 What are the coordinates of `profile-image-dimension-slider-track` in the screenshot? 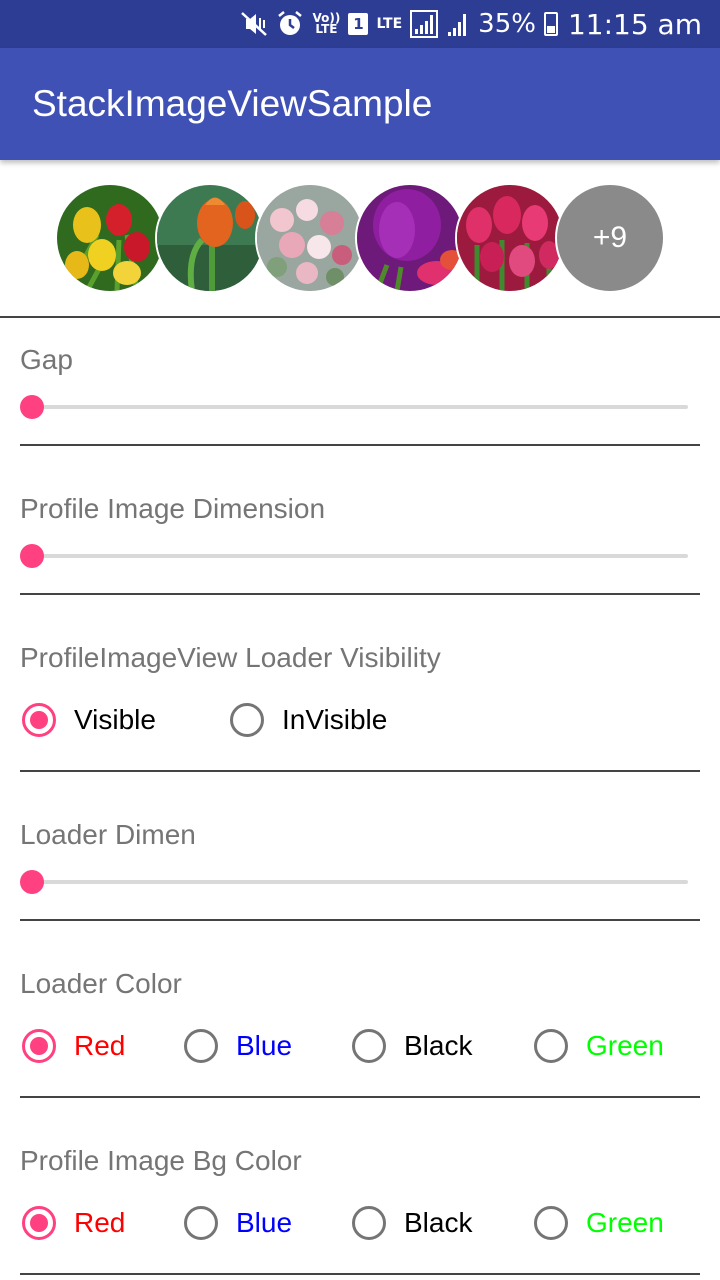 It's located at (360, 556).